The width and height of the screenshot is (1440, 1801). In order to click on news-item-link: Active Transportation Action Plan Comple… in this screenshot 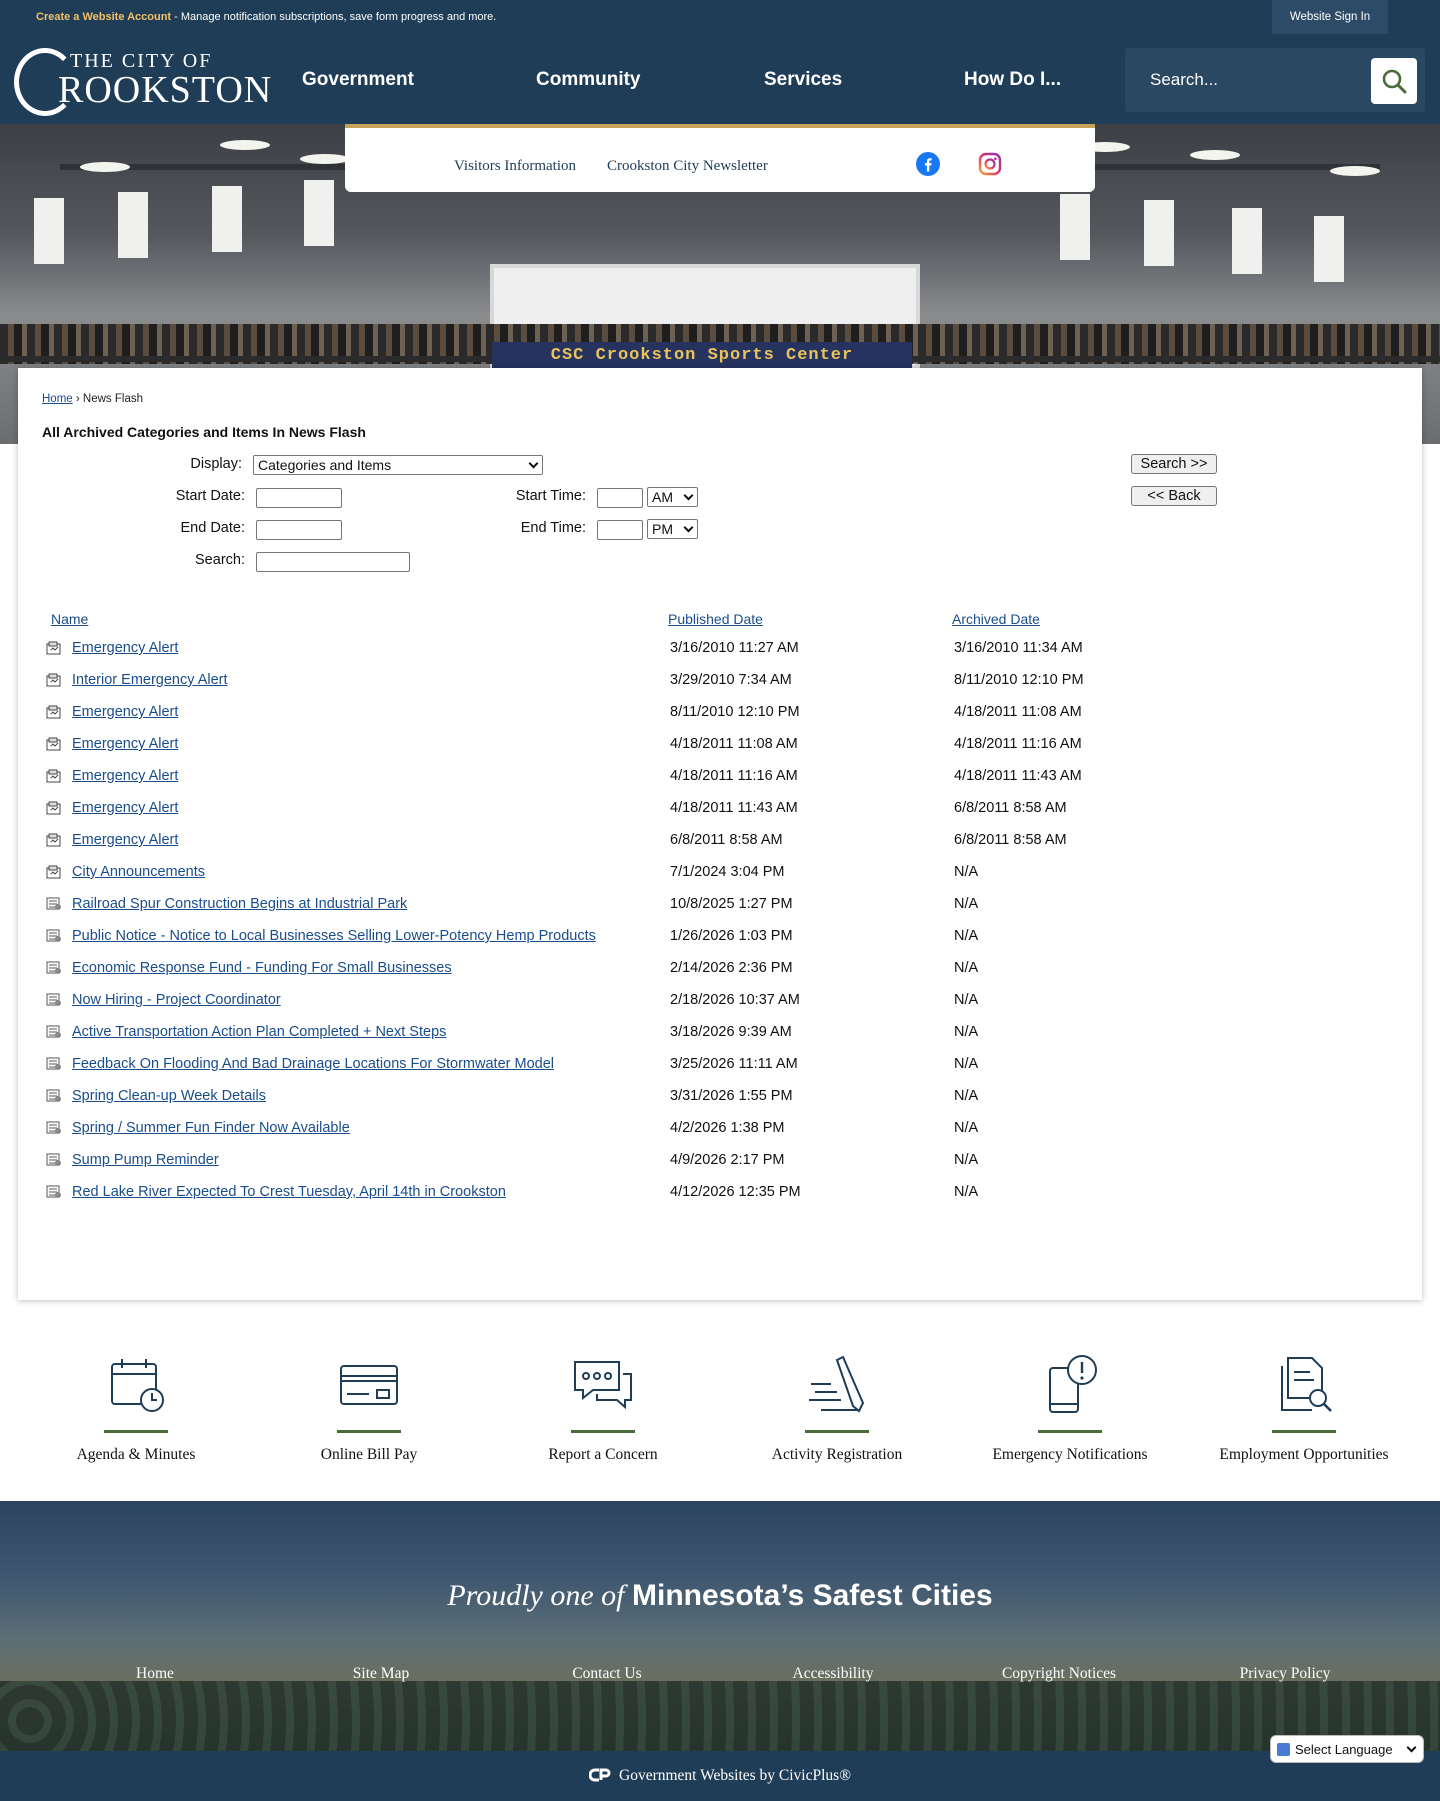, I will do `click(259, 1032)`.